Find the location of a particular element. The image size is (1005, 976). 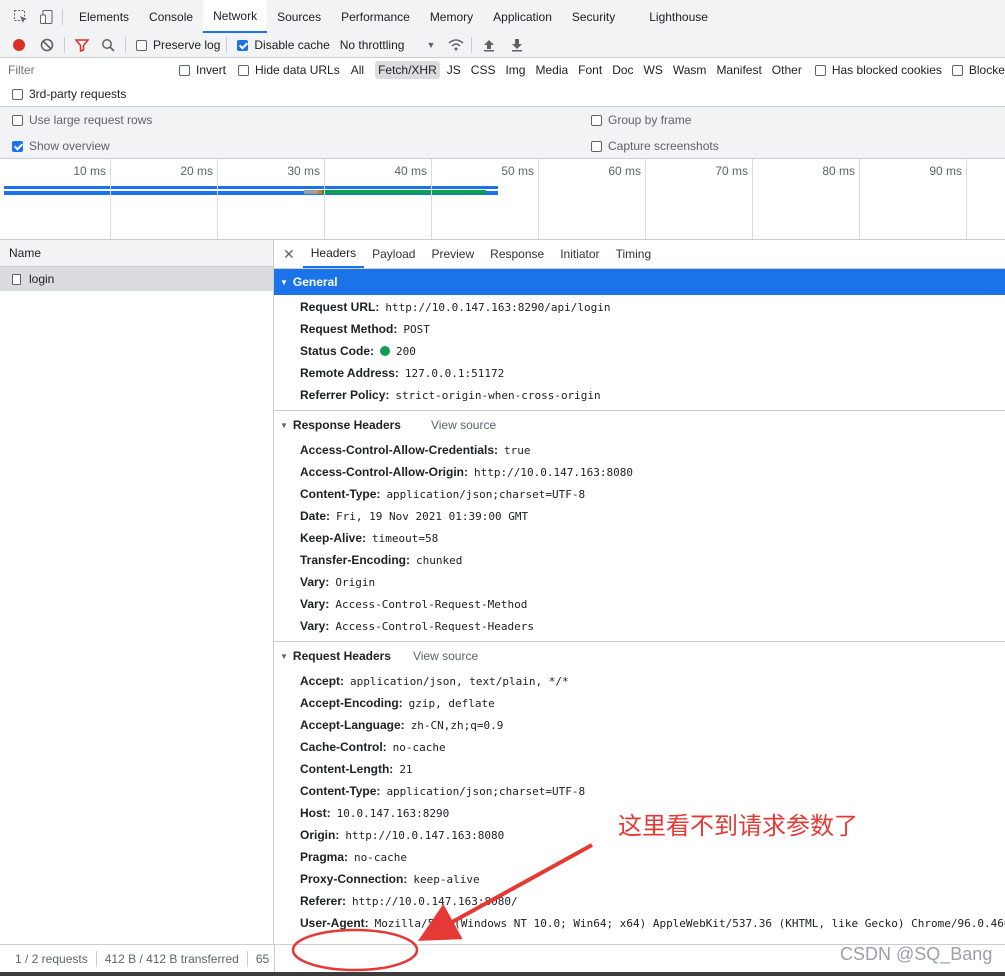

header-value: 200 is located at coordinates (406, 351).